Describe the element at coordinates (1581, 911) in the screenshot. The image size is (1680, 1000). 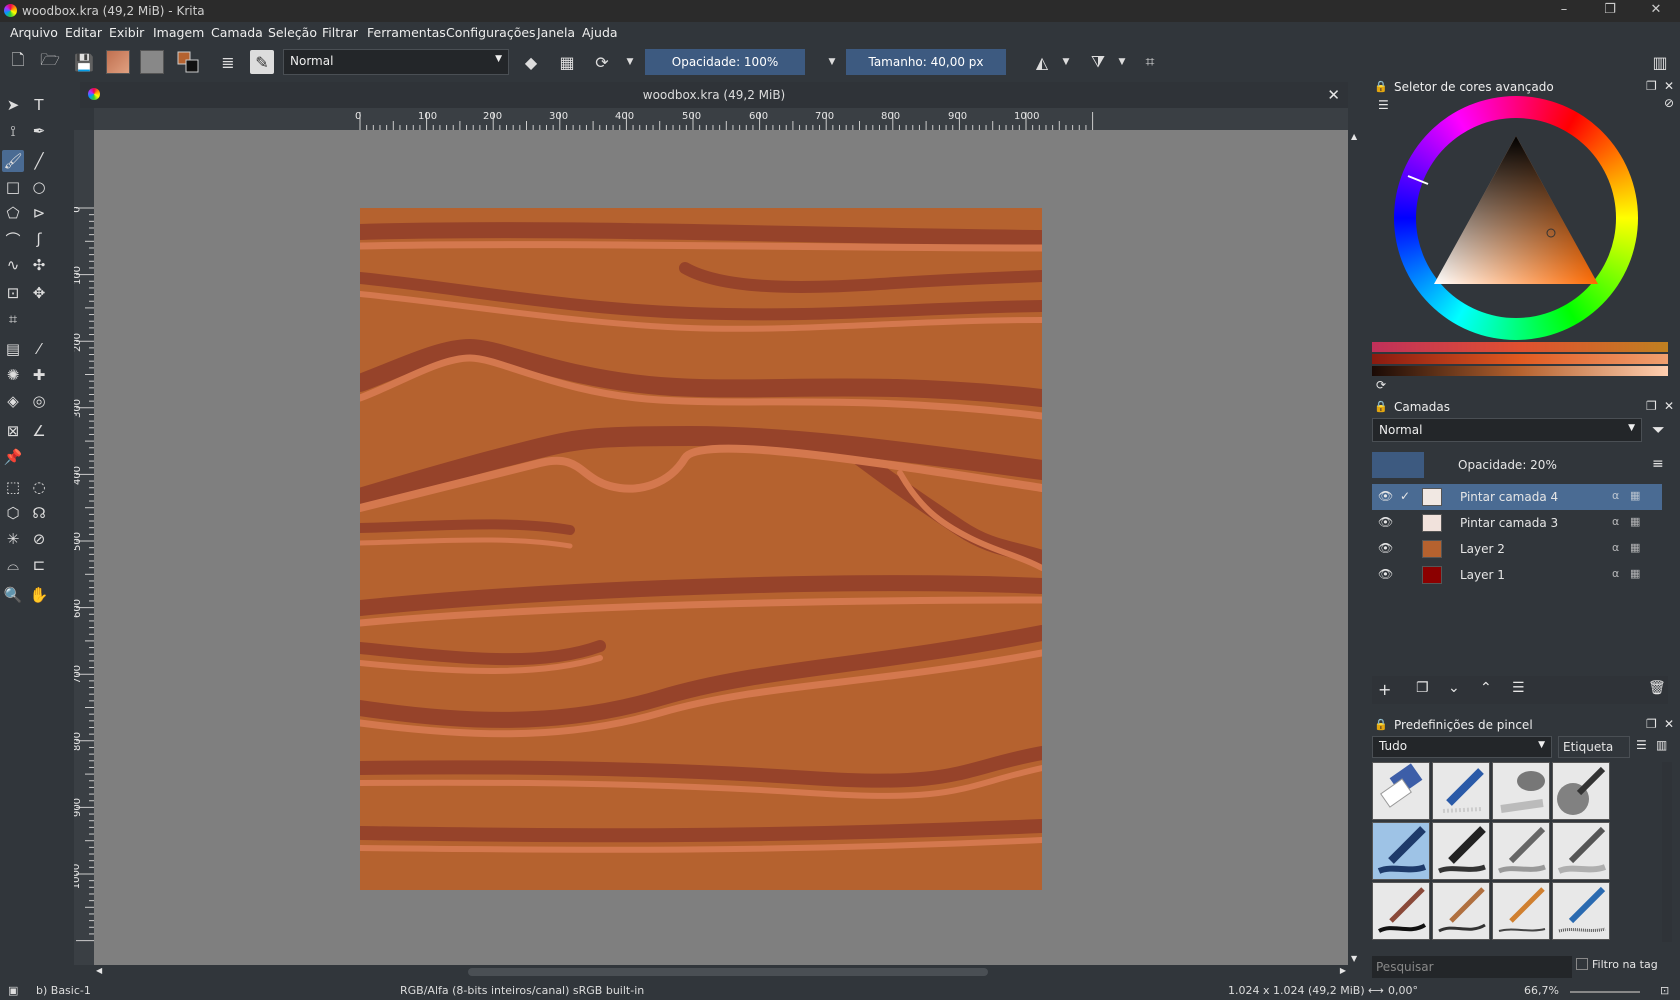
I see `brush-preset-pencil` at that location.